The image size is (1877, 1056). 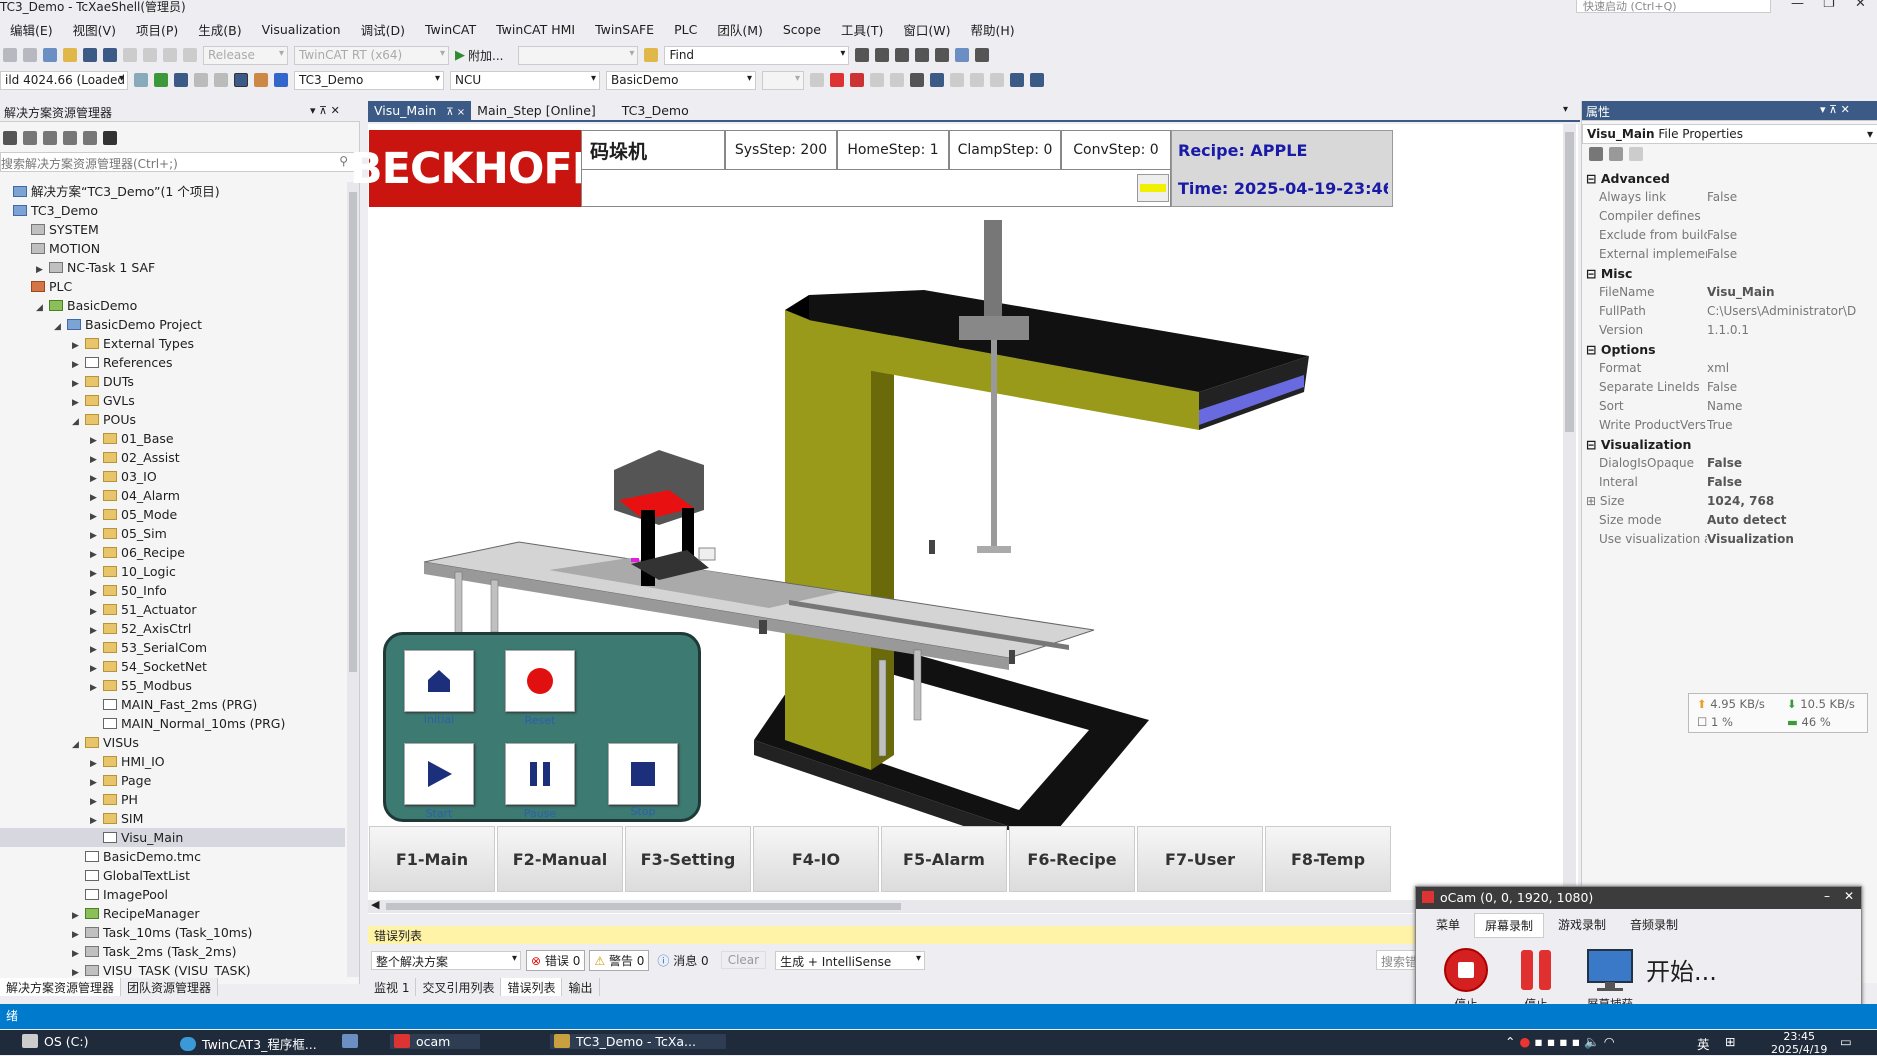 What do you see at coordinates (450, 29) in the screenshot?
I see `menu-item: TwinCAT` at bounding box center [450, 29].